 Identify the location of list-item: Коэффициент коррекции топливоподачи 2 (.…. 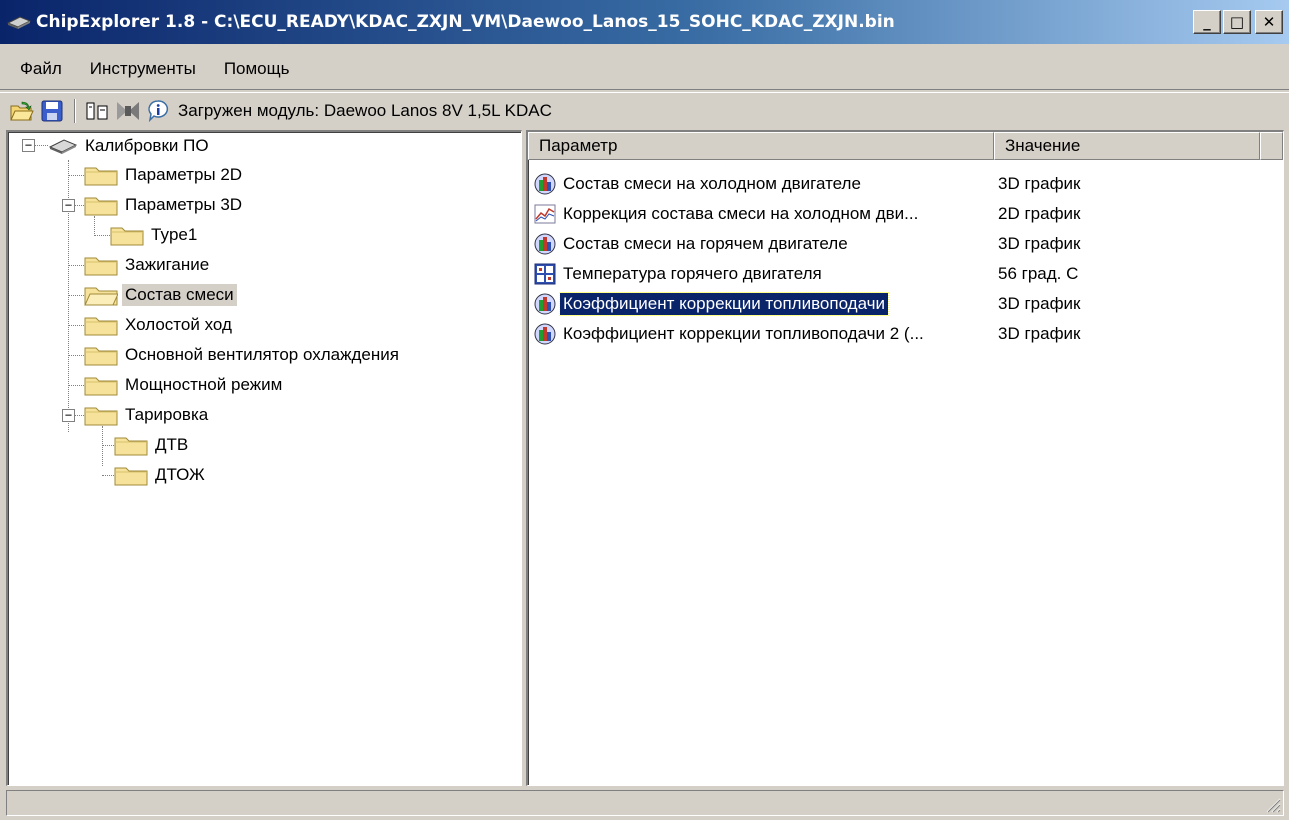
(904, 334).